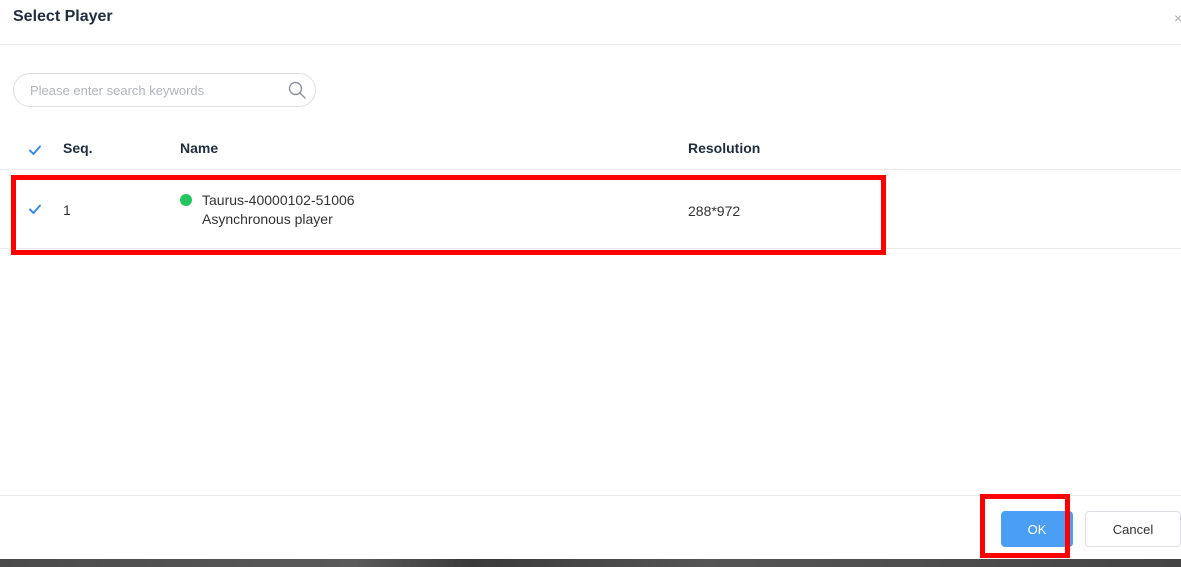 The image size is (1181, 567). Describe the element at coordinates (297, 90) in the screenshot. I see `search-icon` at that location.